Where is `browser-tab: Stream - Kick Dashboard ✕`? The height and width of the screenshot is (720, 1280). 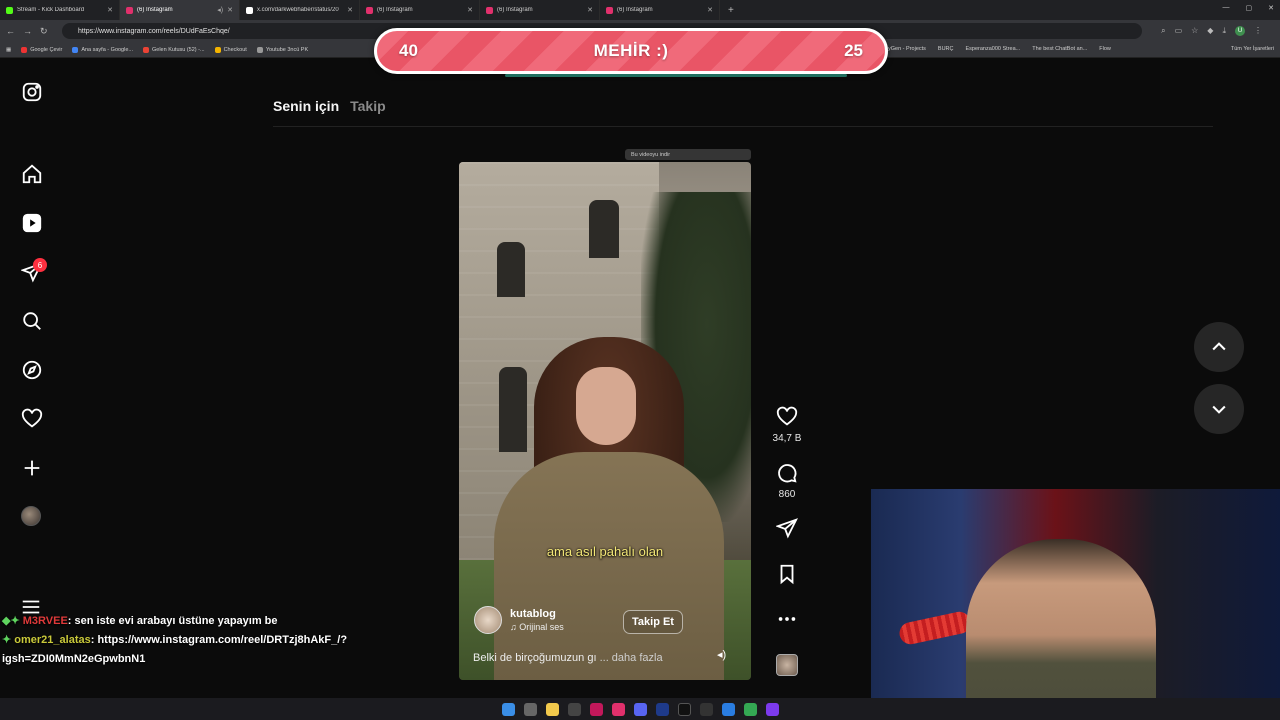
browser-tab: Stream - Kick Dashboard ✕ is located at coordinates (60, 10).